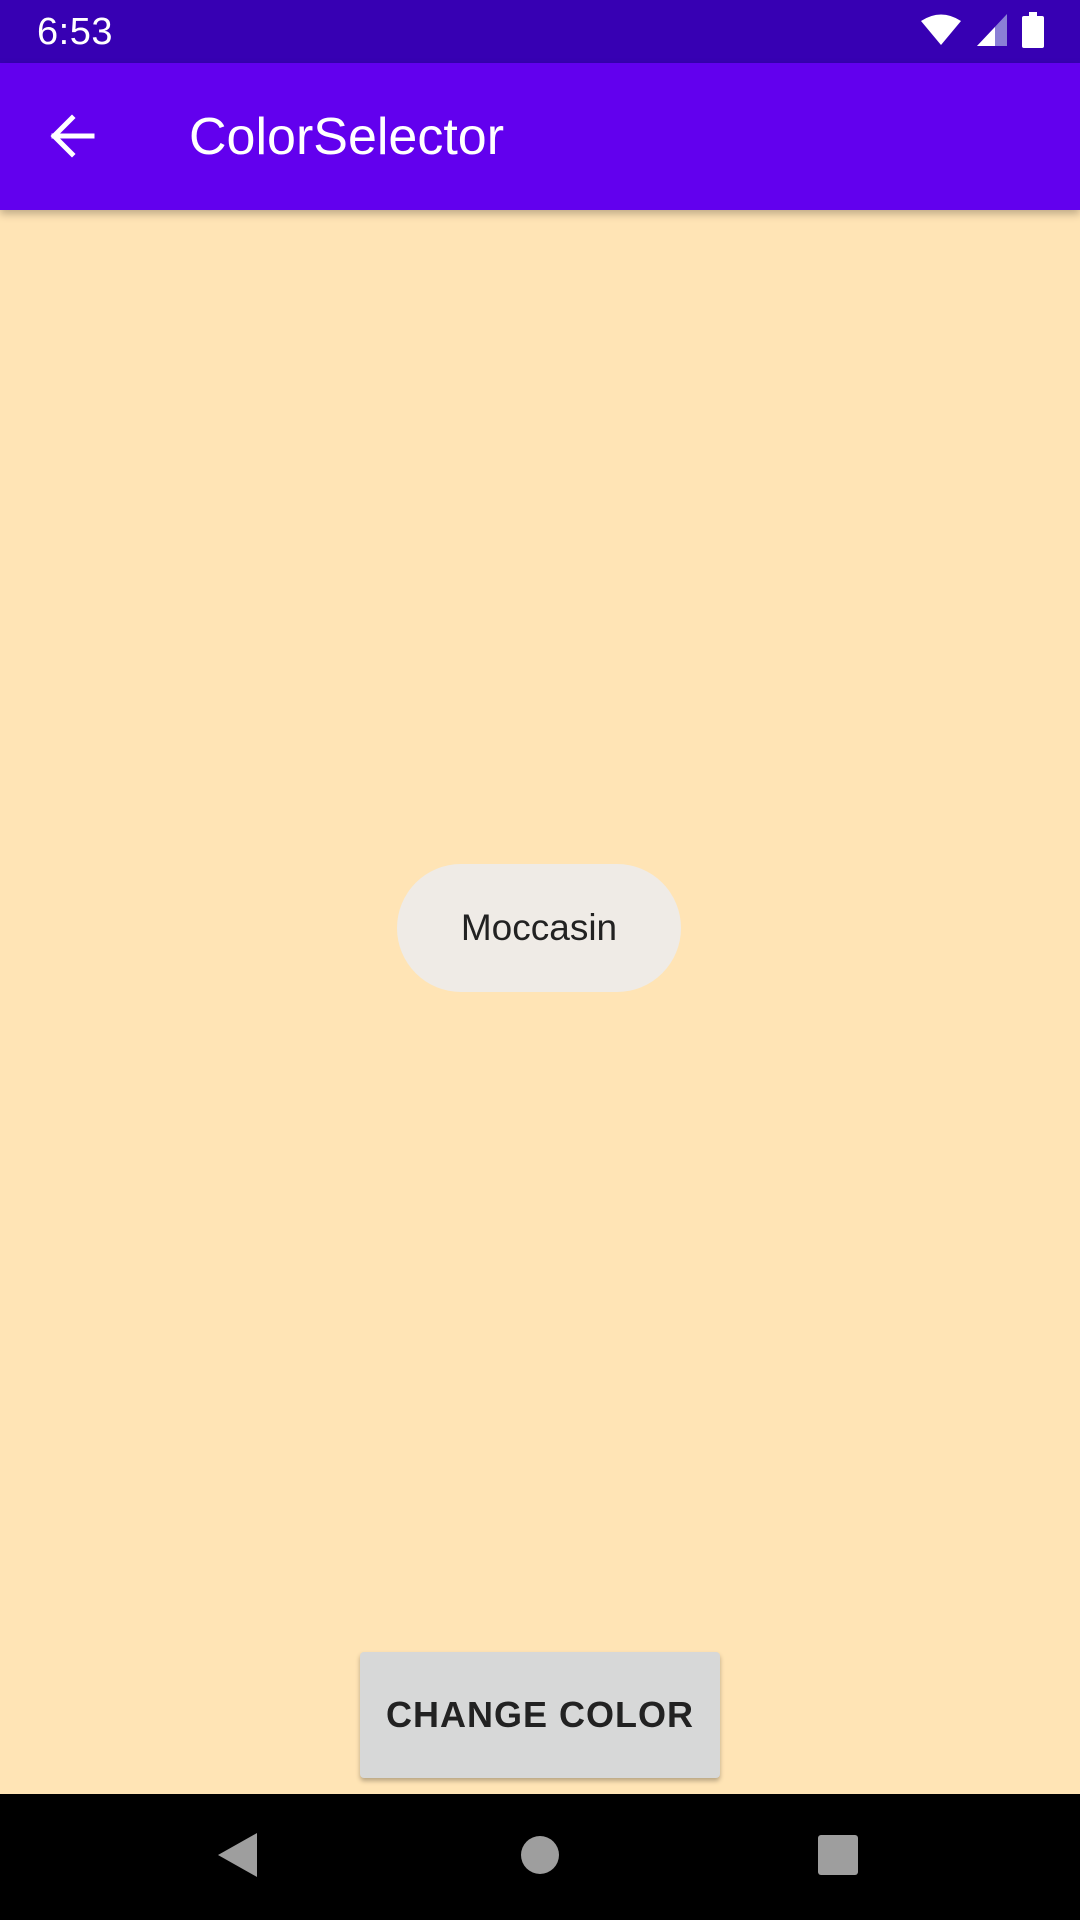 The width and height of the screenshot is (1080, 1920). I want to click on home-circle-icon, so click(540, 1857).